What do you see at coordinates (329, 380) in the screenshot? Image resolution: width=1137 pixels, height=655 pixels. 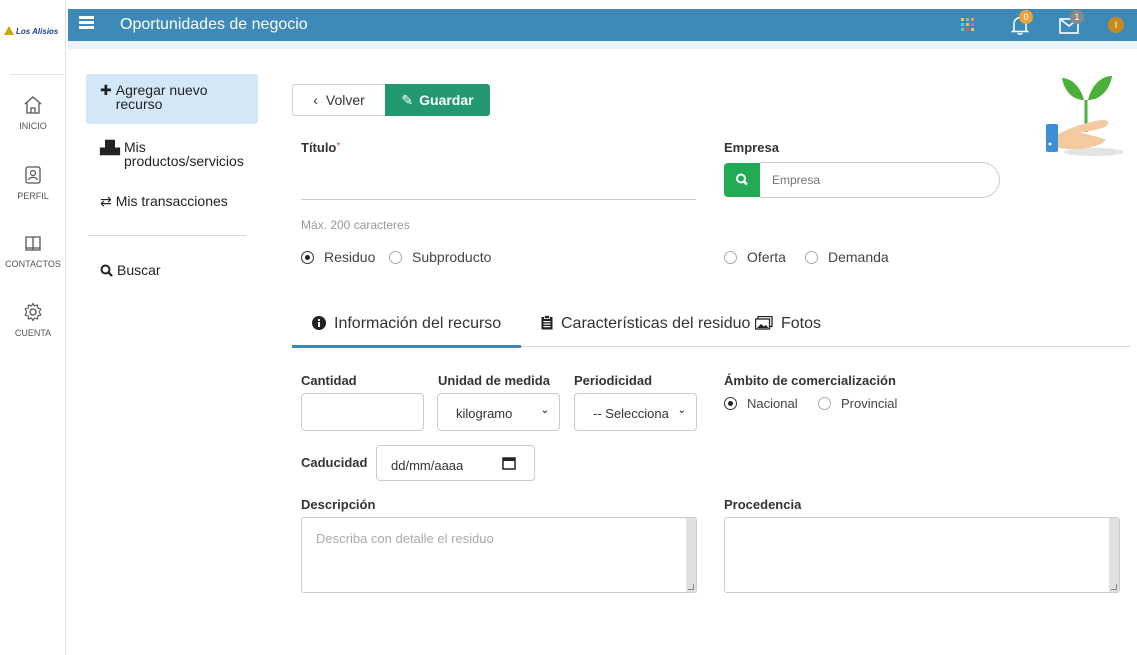 I see `cantidad-label: Cantidad` at bounding box center [329, 380].